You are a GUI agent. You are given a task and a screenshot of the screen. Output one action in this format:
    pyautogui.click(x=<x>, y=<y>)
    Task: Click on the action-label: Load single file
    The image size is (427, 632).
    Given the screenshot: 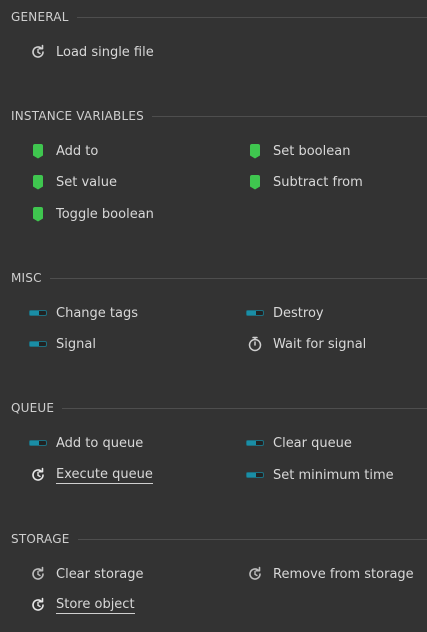 What is the action you would take?
    pyautogui.click(x=105, y=52)
    